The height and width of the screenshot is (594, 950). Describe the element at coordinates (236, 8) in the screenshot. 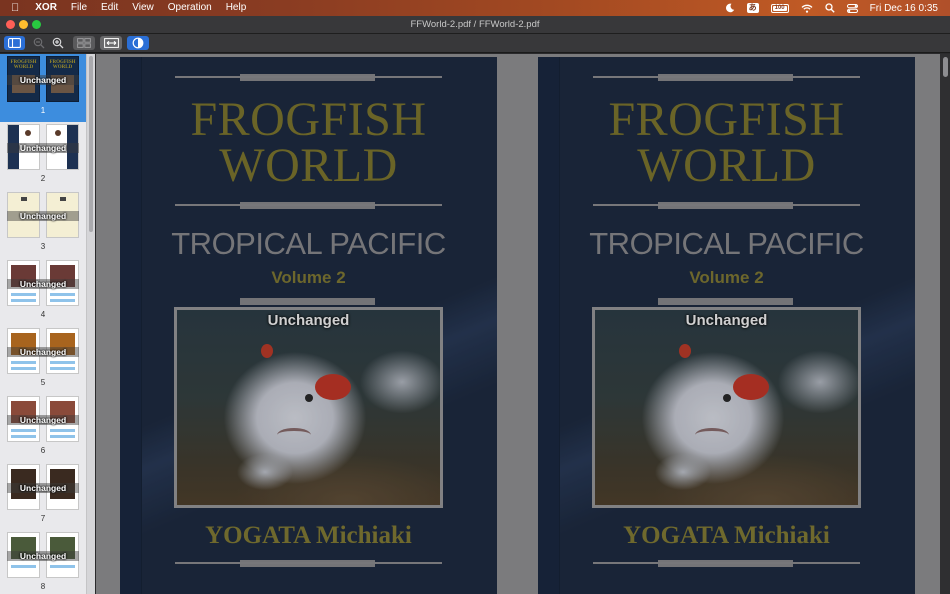

I see `menu-help: Help` at that location.